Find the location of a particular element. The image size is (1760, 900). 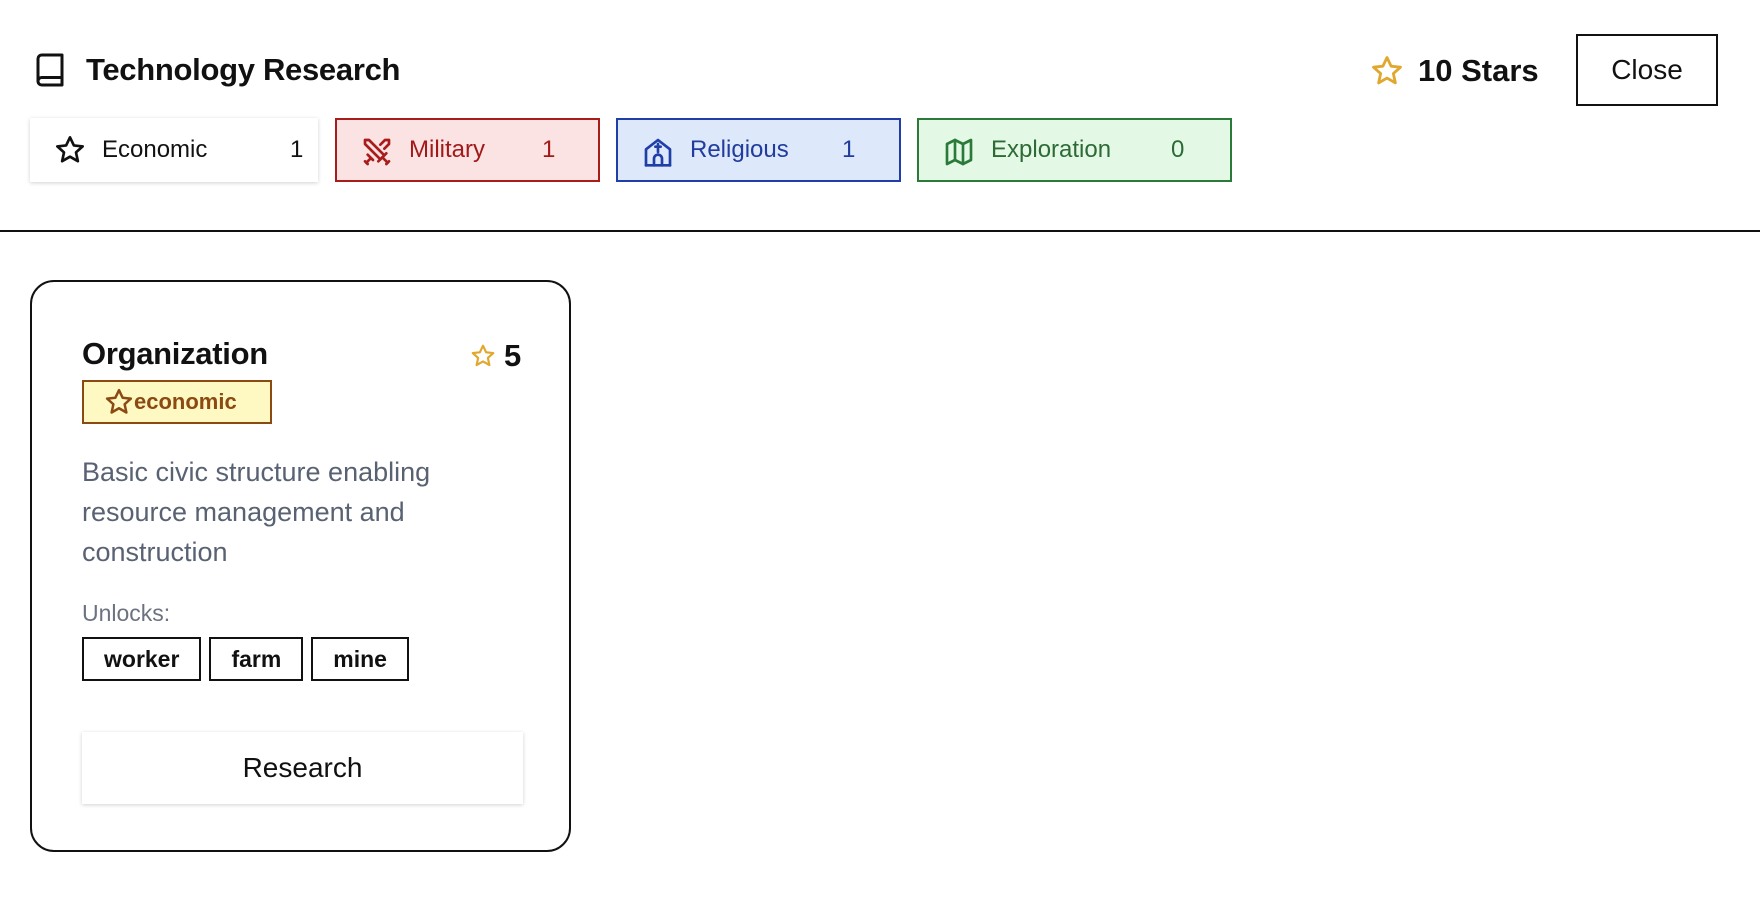

category-badge-label: economic is located at coordinates (185, 401).